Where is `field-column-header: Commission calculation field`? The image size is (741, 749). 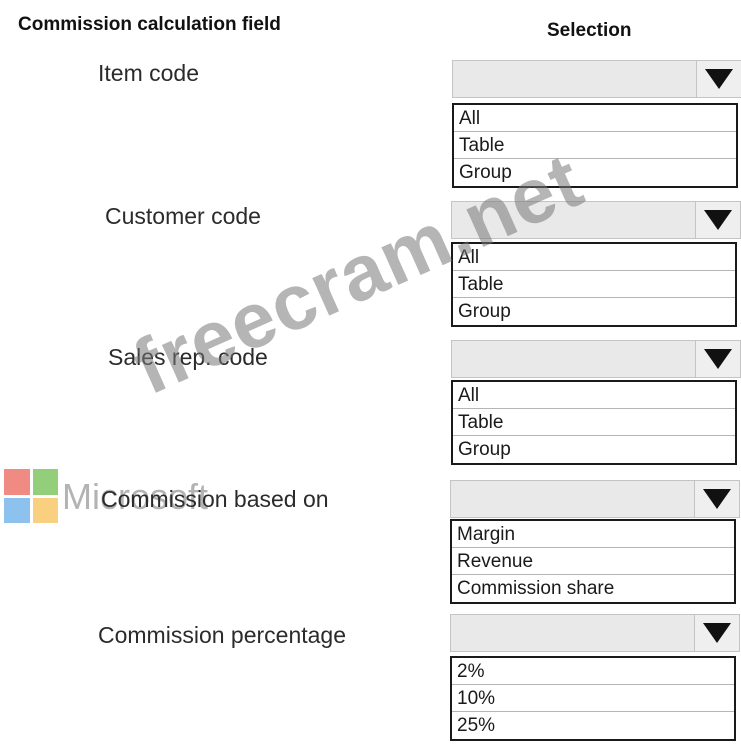
field-column-header: Commission calculation field is located at coordinates (149, 24).